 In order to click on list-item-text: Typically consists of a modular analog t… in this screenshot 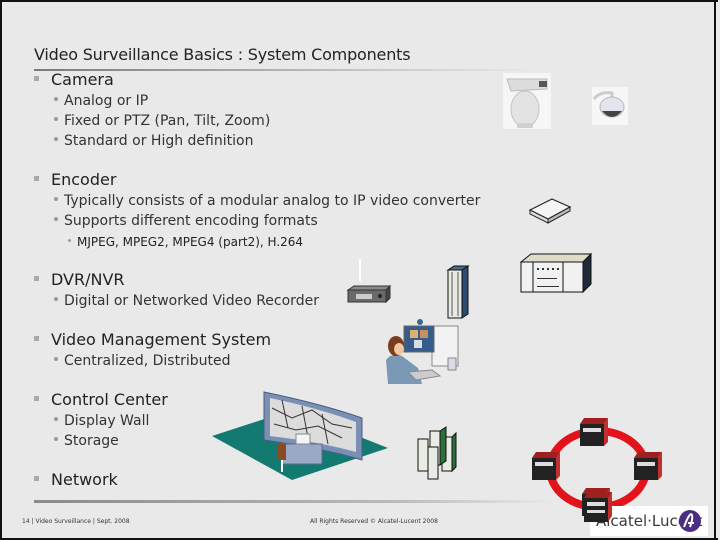, I will do `click(272, 201)`.